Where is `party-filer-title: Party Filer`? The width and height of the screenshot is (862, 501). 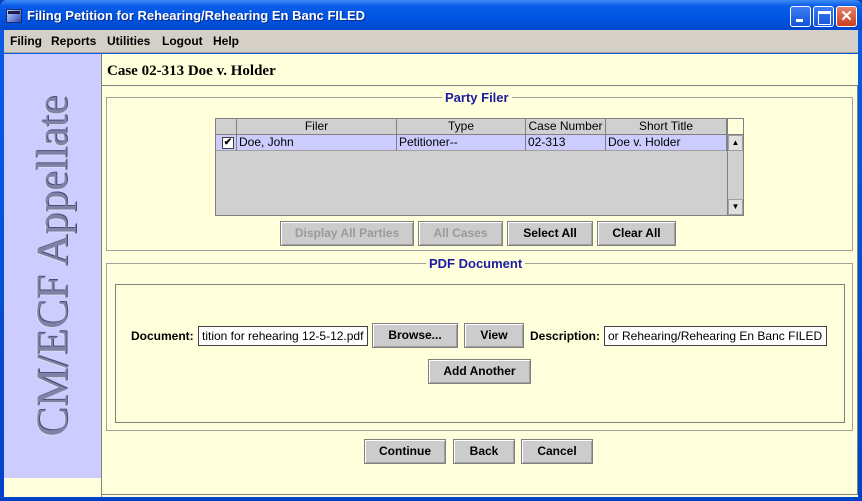 party-filer-title: Party Filer is located at coordinates (477, 97).